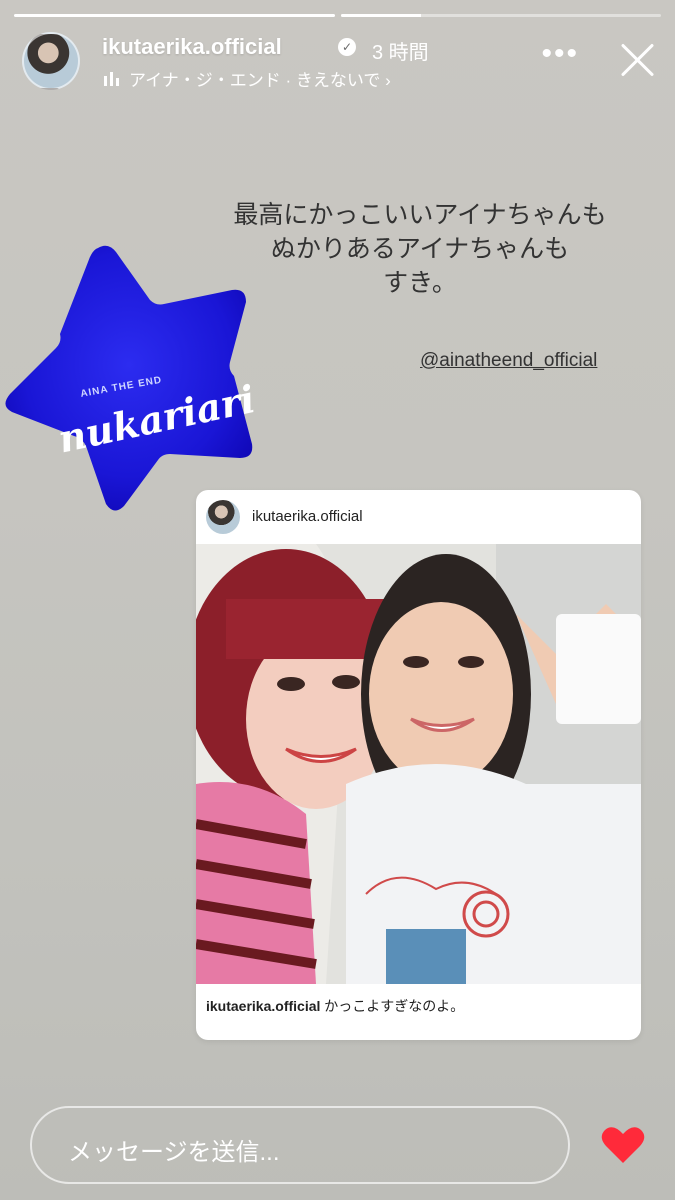 This screenshot has width=675, height=1200. What do you see at coordinates (347, 47) in the screenshot?
I see `verified-check-icon: ✓` at bounding box center [347, 47].